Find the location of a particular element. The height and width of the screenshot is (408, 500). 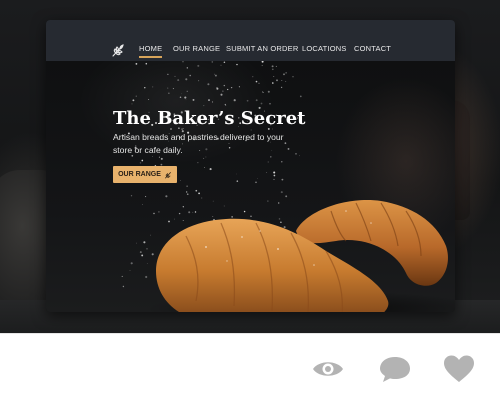

eye-icon is located at coordinates (328, 369).